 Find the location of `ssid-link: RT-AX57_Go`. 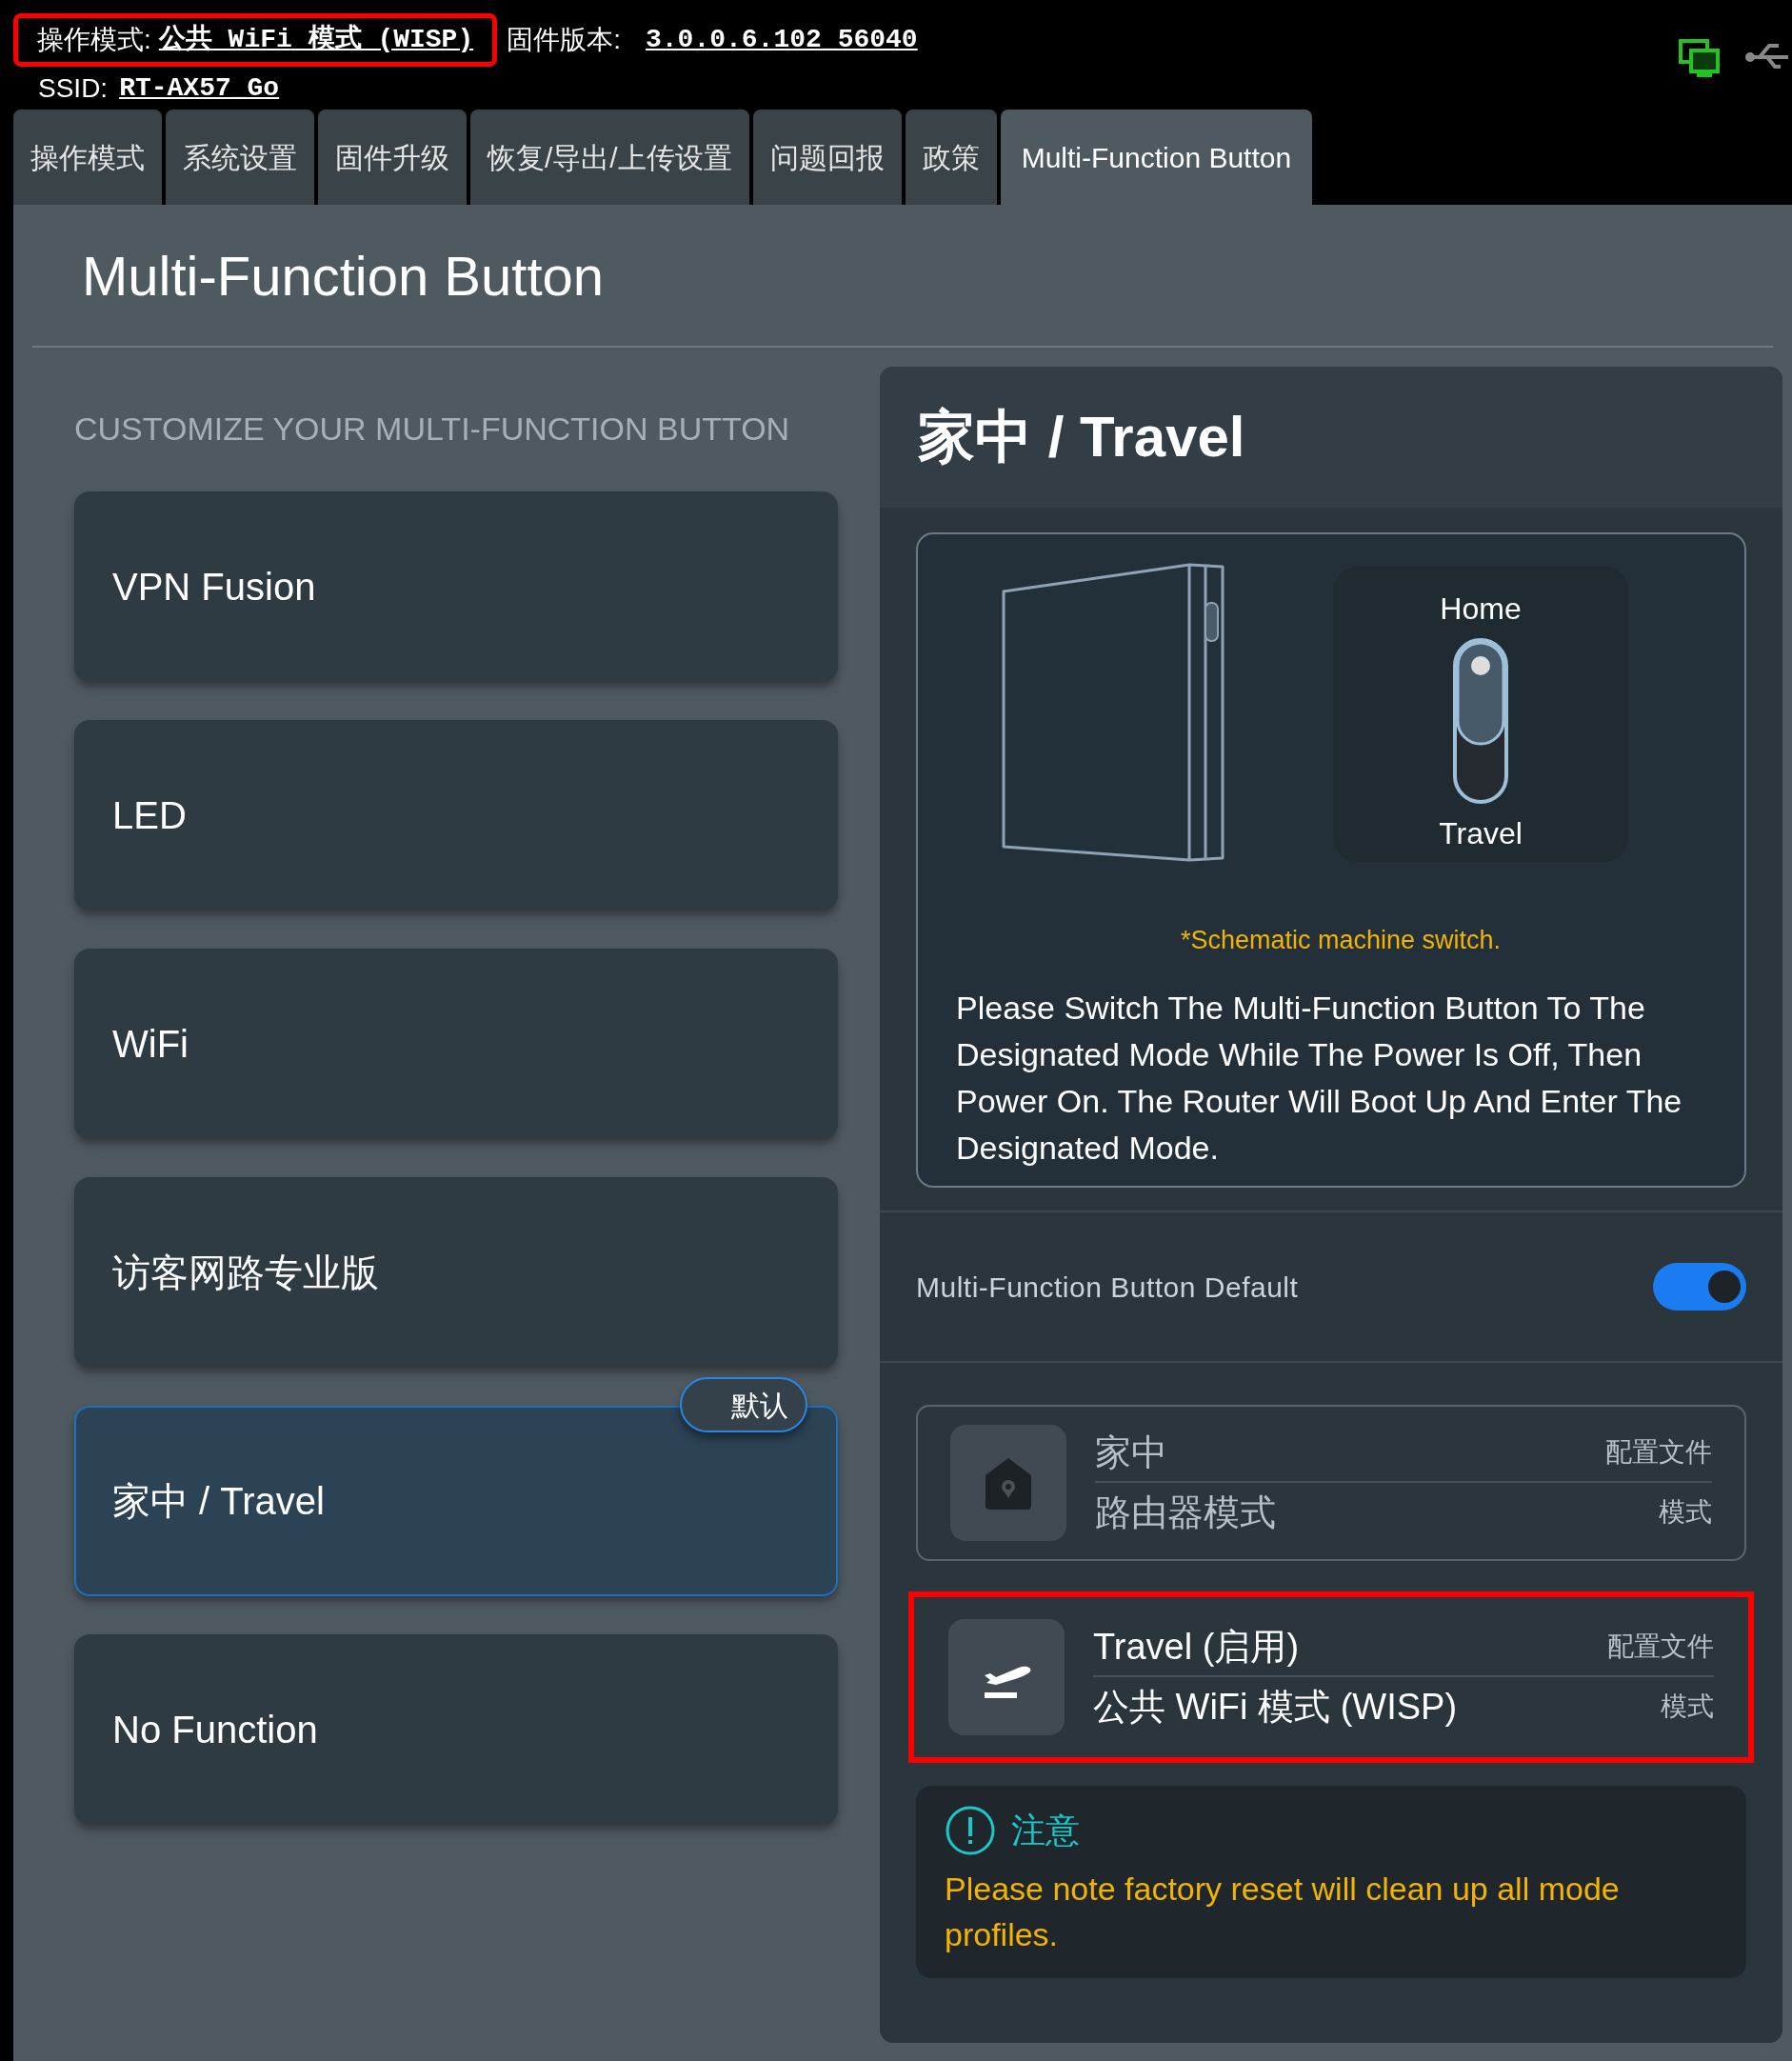

ssid-link: RT-AX57_Go is located at coordinates (199, 89).